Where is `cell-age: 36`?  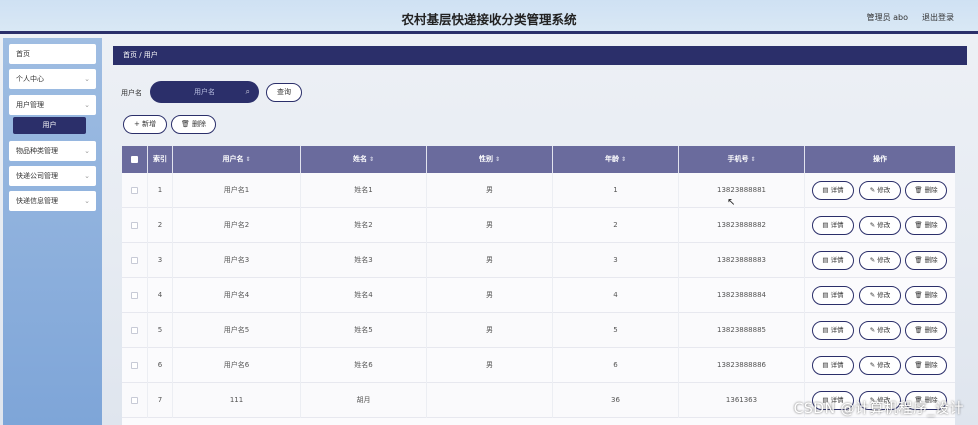 cell-age: 36 is located at coordinates (616, 400).